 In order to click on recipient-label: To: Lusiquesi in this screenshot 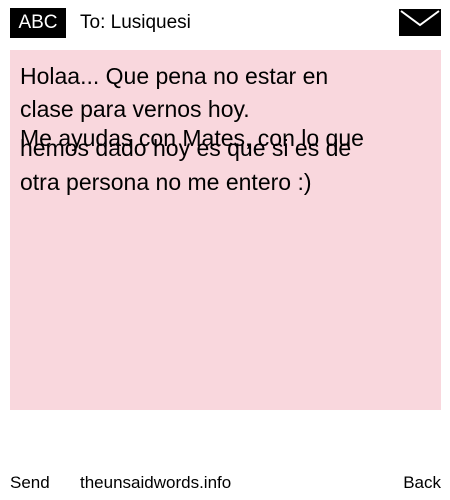, I will do `click(135, 22)`.